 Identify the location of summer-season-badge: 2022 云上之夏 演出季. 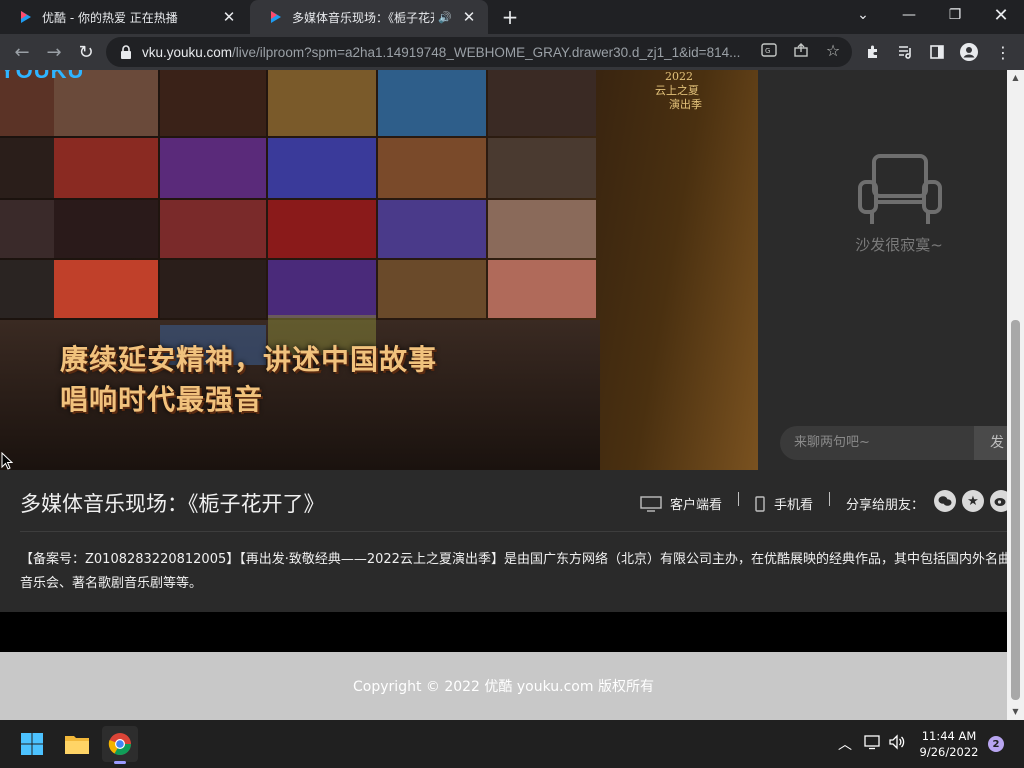
(678, 90).